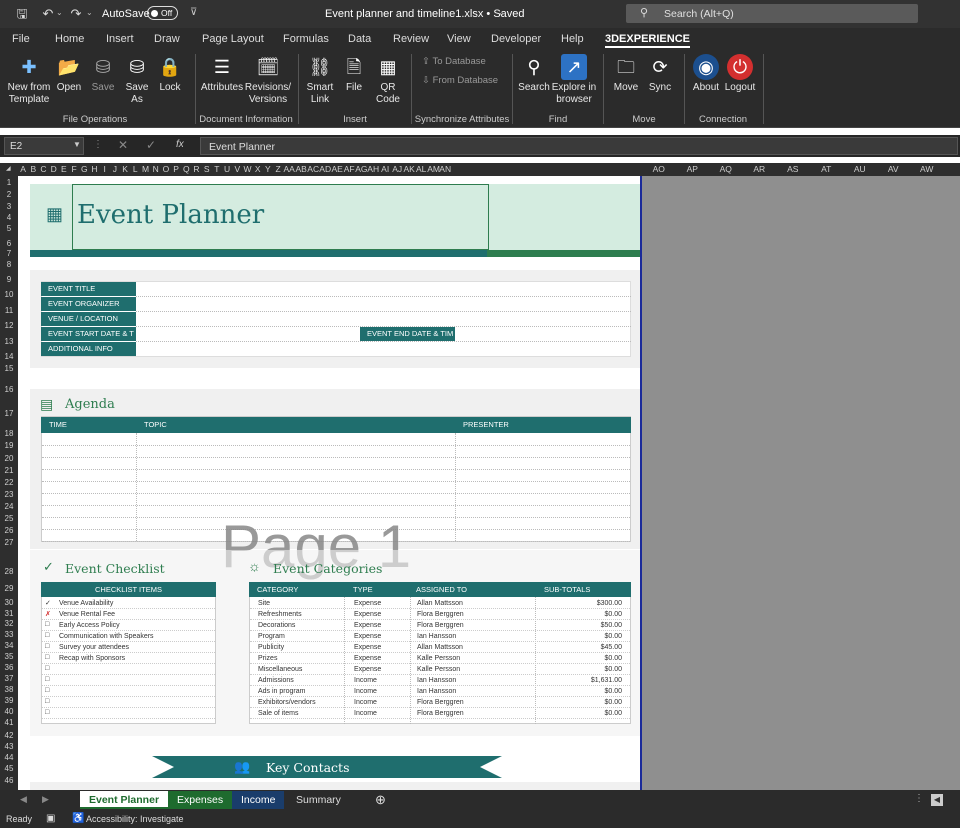 The image size is (960, 828). I want to click on sheet-tab-income: Income, so click(258, 800).